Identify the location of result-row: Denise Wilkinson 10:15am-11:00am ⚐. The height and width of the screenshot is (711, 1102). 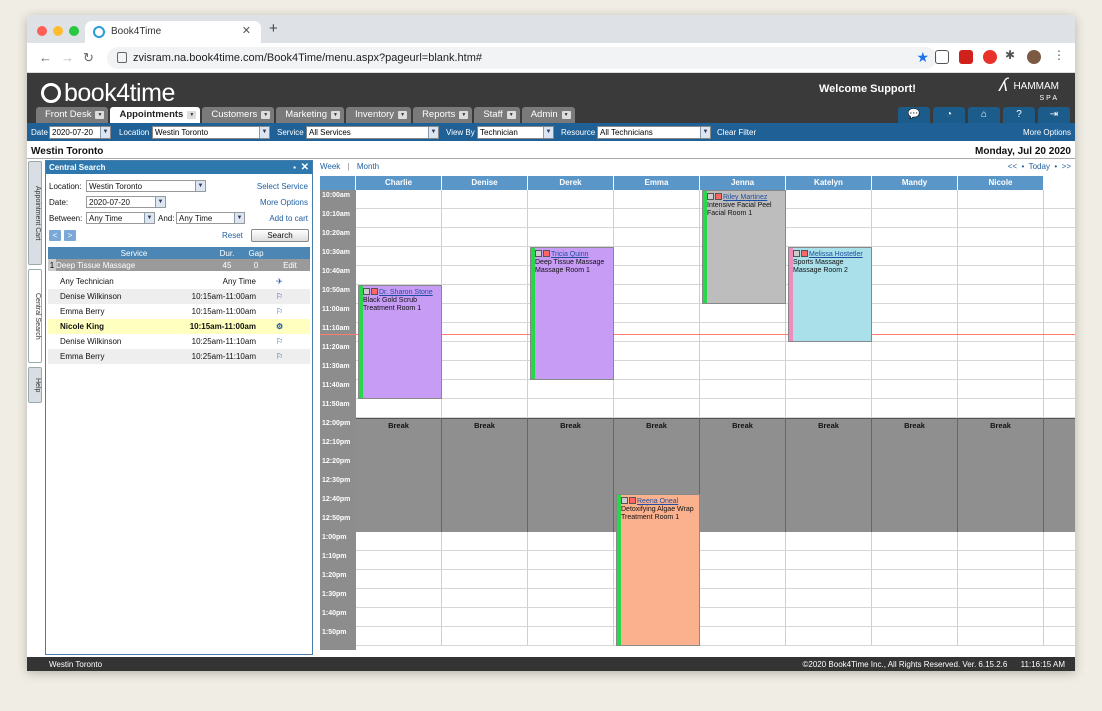
(179, 296).